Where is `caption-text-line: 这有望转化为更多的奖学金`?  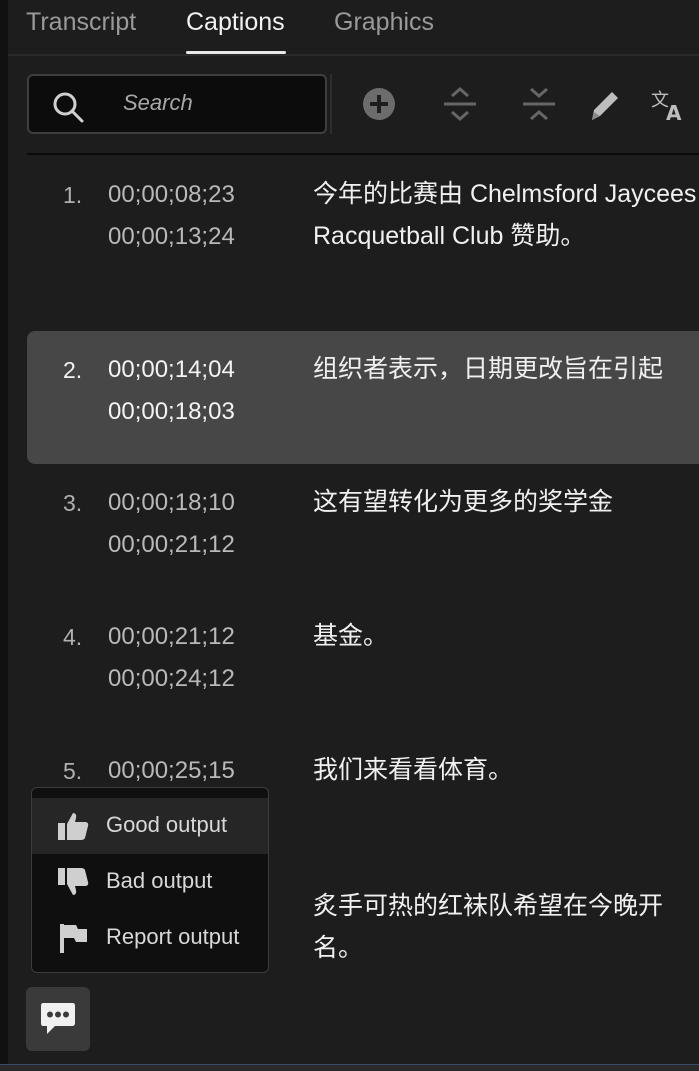
caption-text-line: 这有望转化为更多的奖学金 is located at coordinates (463, 502).